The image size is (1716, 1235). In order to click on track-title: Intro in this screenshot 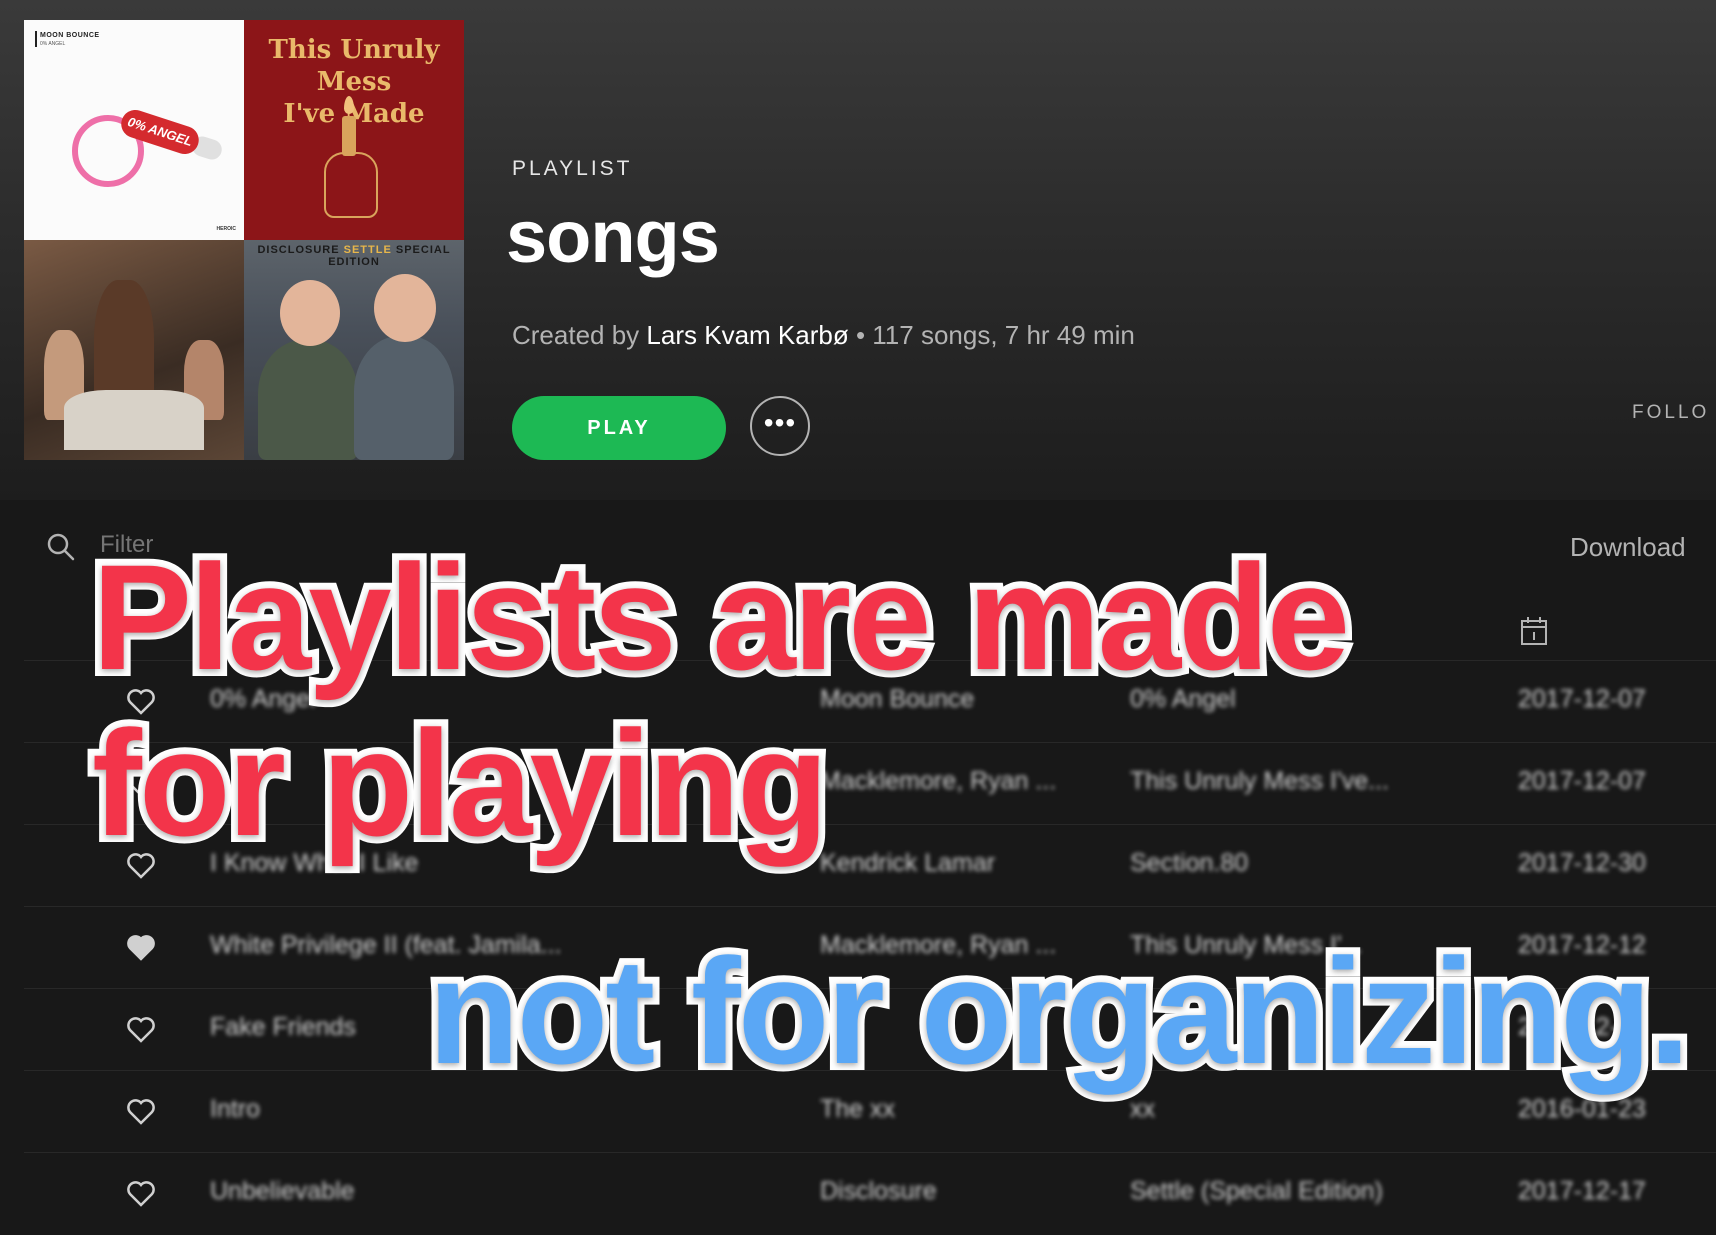, I will do `click(235, 1109)`.